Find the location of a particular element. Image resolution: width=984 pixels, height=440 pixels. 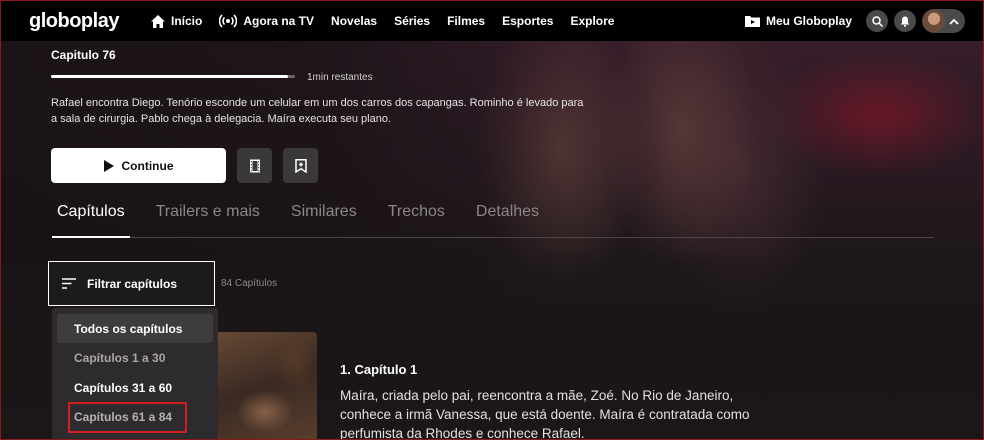

filter-chapters-button: Filtrar capítulos is located at coordinates (131, 283).